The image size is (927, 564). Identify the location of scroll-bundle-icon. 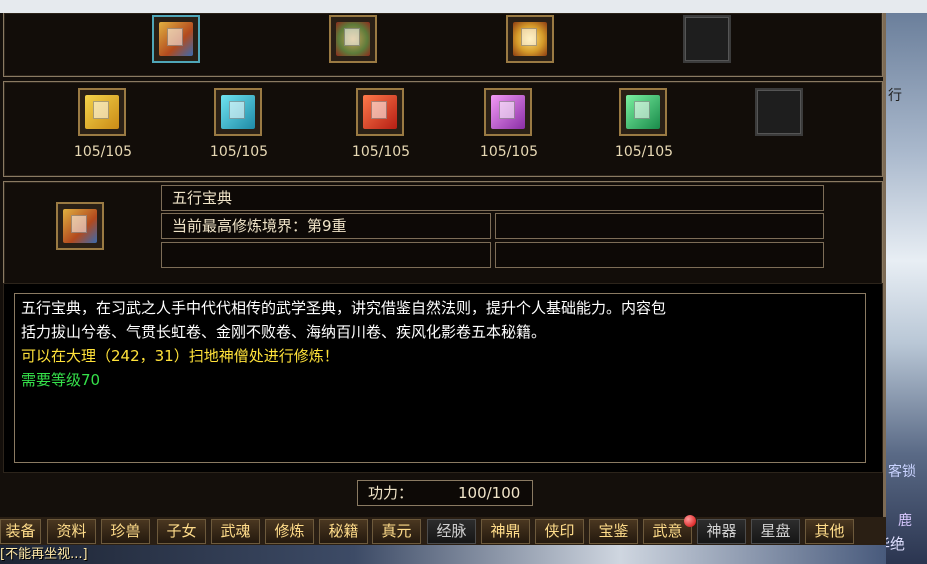
(353, 39).